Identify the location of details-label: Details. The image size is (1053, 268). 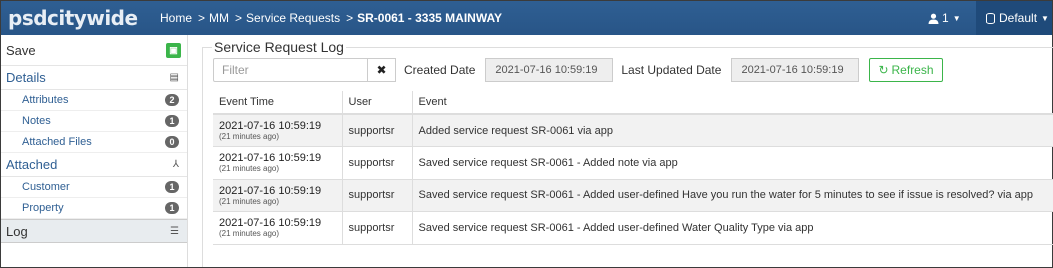
(26, 77).